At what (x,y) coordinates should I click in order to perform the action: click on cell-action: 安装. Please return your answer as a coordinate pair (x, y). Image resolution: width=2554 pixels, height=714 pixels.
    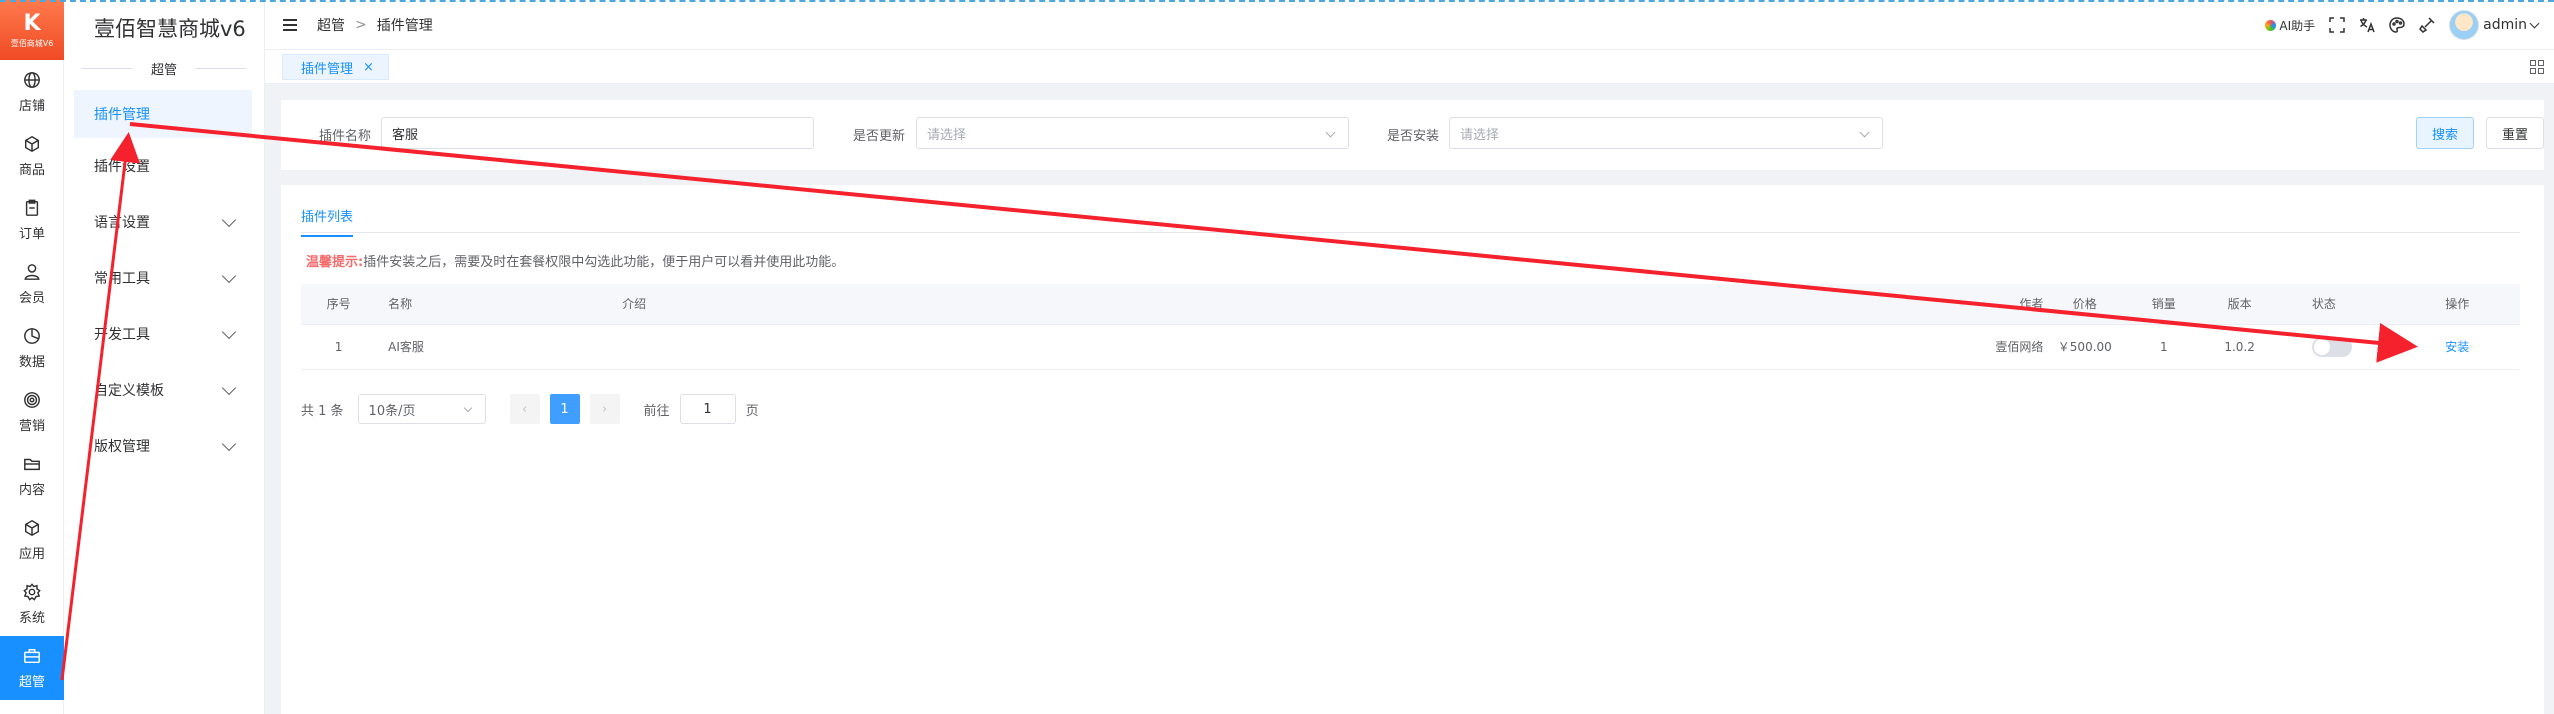
    Looking at the image, I should click on (2457, 347).